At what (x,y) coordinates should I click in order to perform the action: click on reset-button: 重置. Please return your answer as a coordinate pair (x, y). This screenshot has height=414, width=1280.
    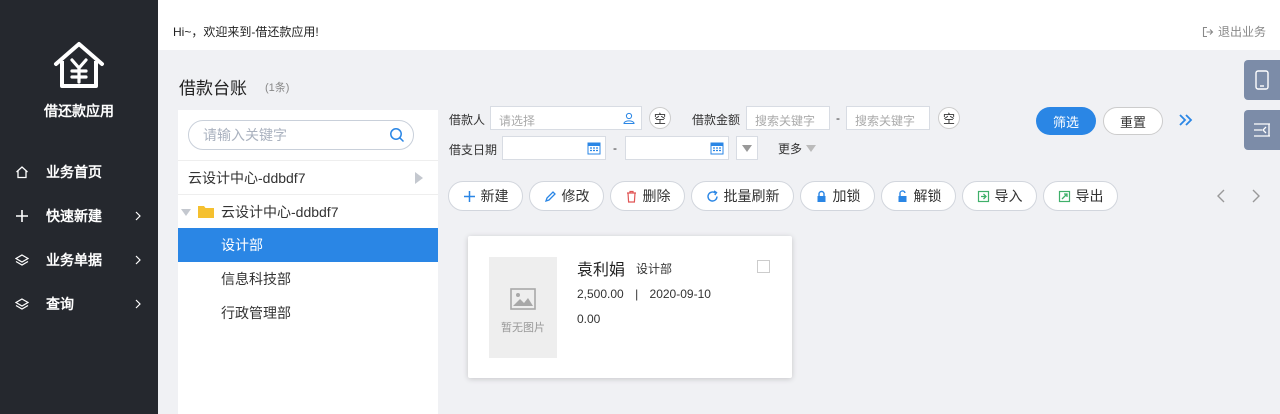
    Looking at the image, I should click on (1133, 121).